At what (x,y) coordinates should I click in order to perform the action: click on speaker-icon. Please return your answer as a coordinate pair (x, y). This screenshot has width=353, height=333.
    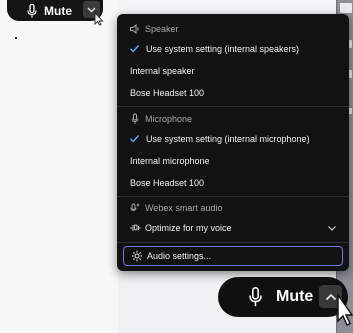
    Looking at the image, I should click on (134, 29).